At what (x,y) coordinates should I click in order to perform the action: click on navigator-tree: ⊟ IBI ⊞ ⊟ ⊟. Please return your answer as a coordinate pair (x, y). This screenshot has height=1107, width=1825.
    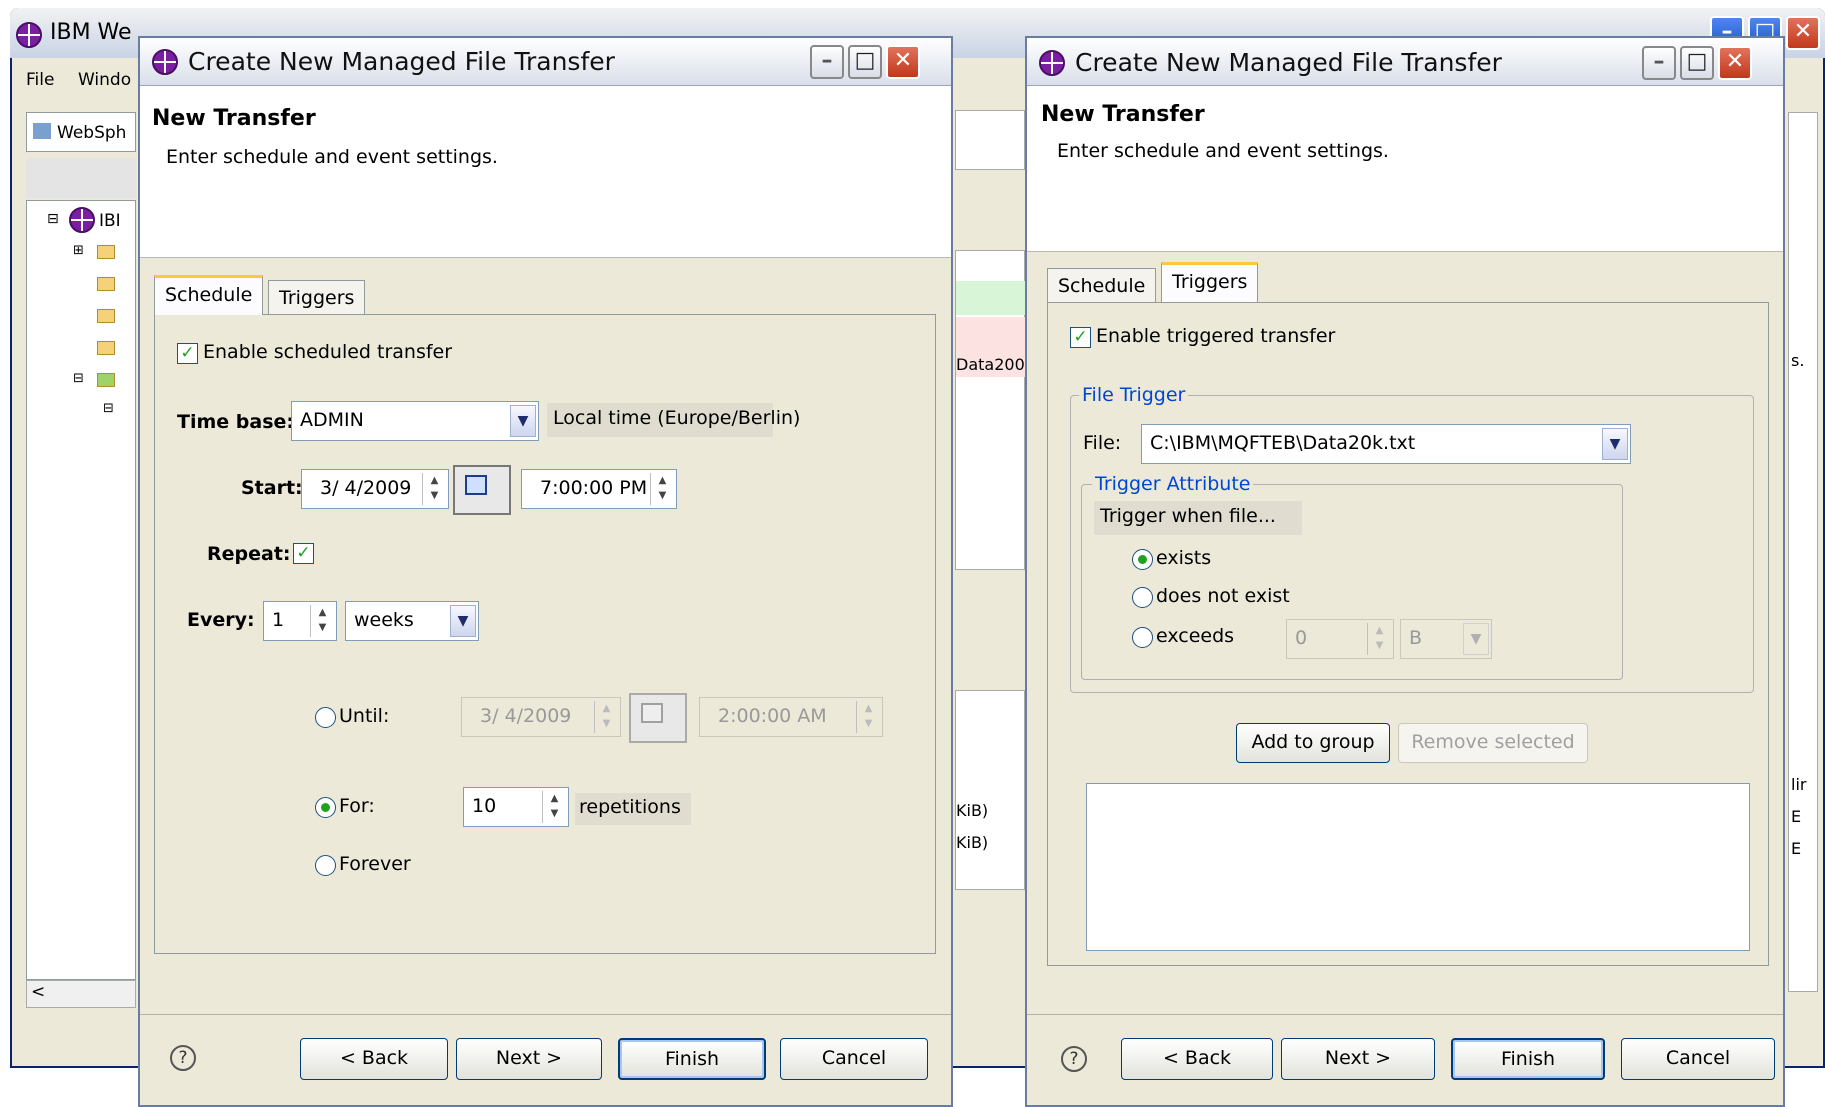
    Looking at the image, I should click on (81, 590).